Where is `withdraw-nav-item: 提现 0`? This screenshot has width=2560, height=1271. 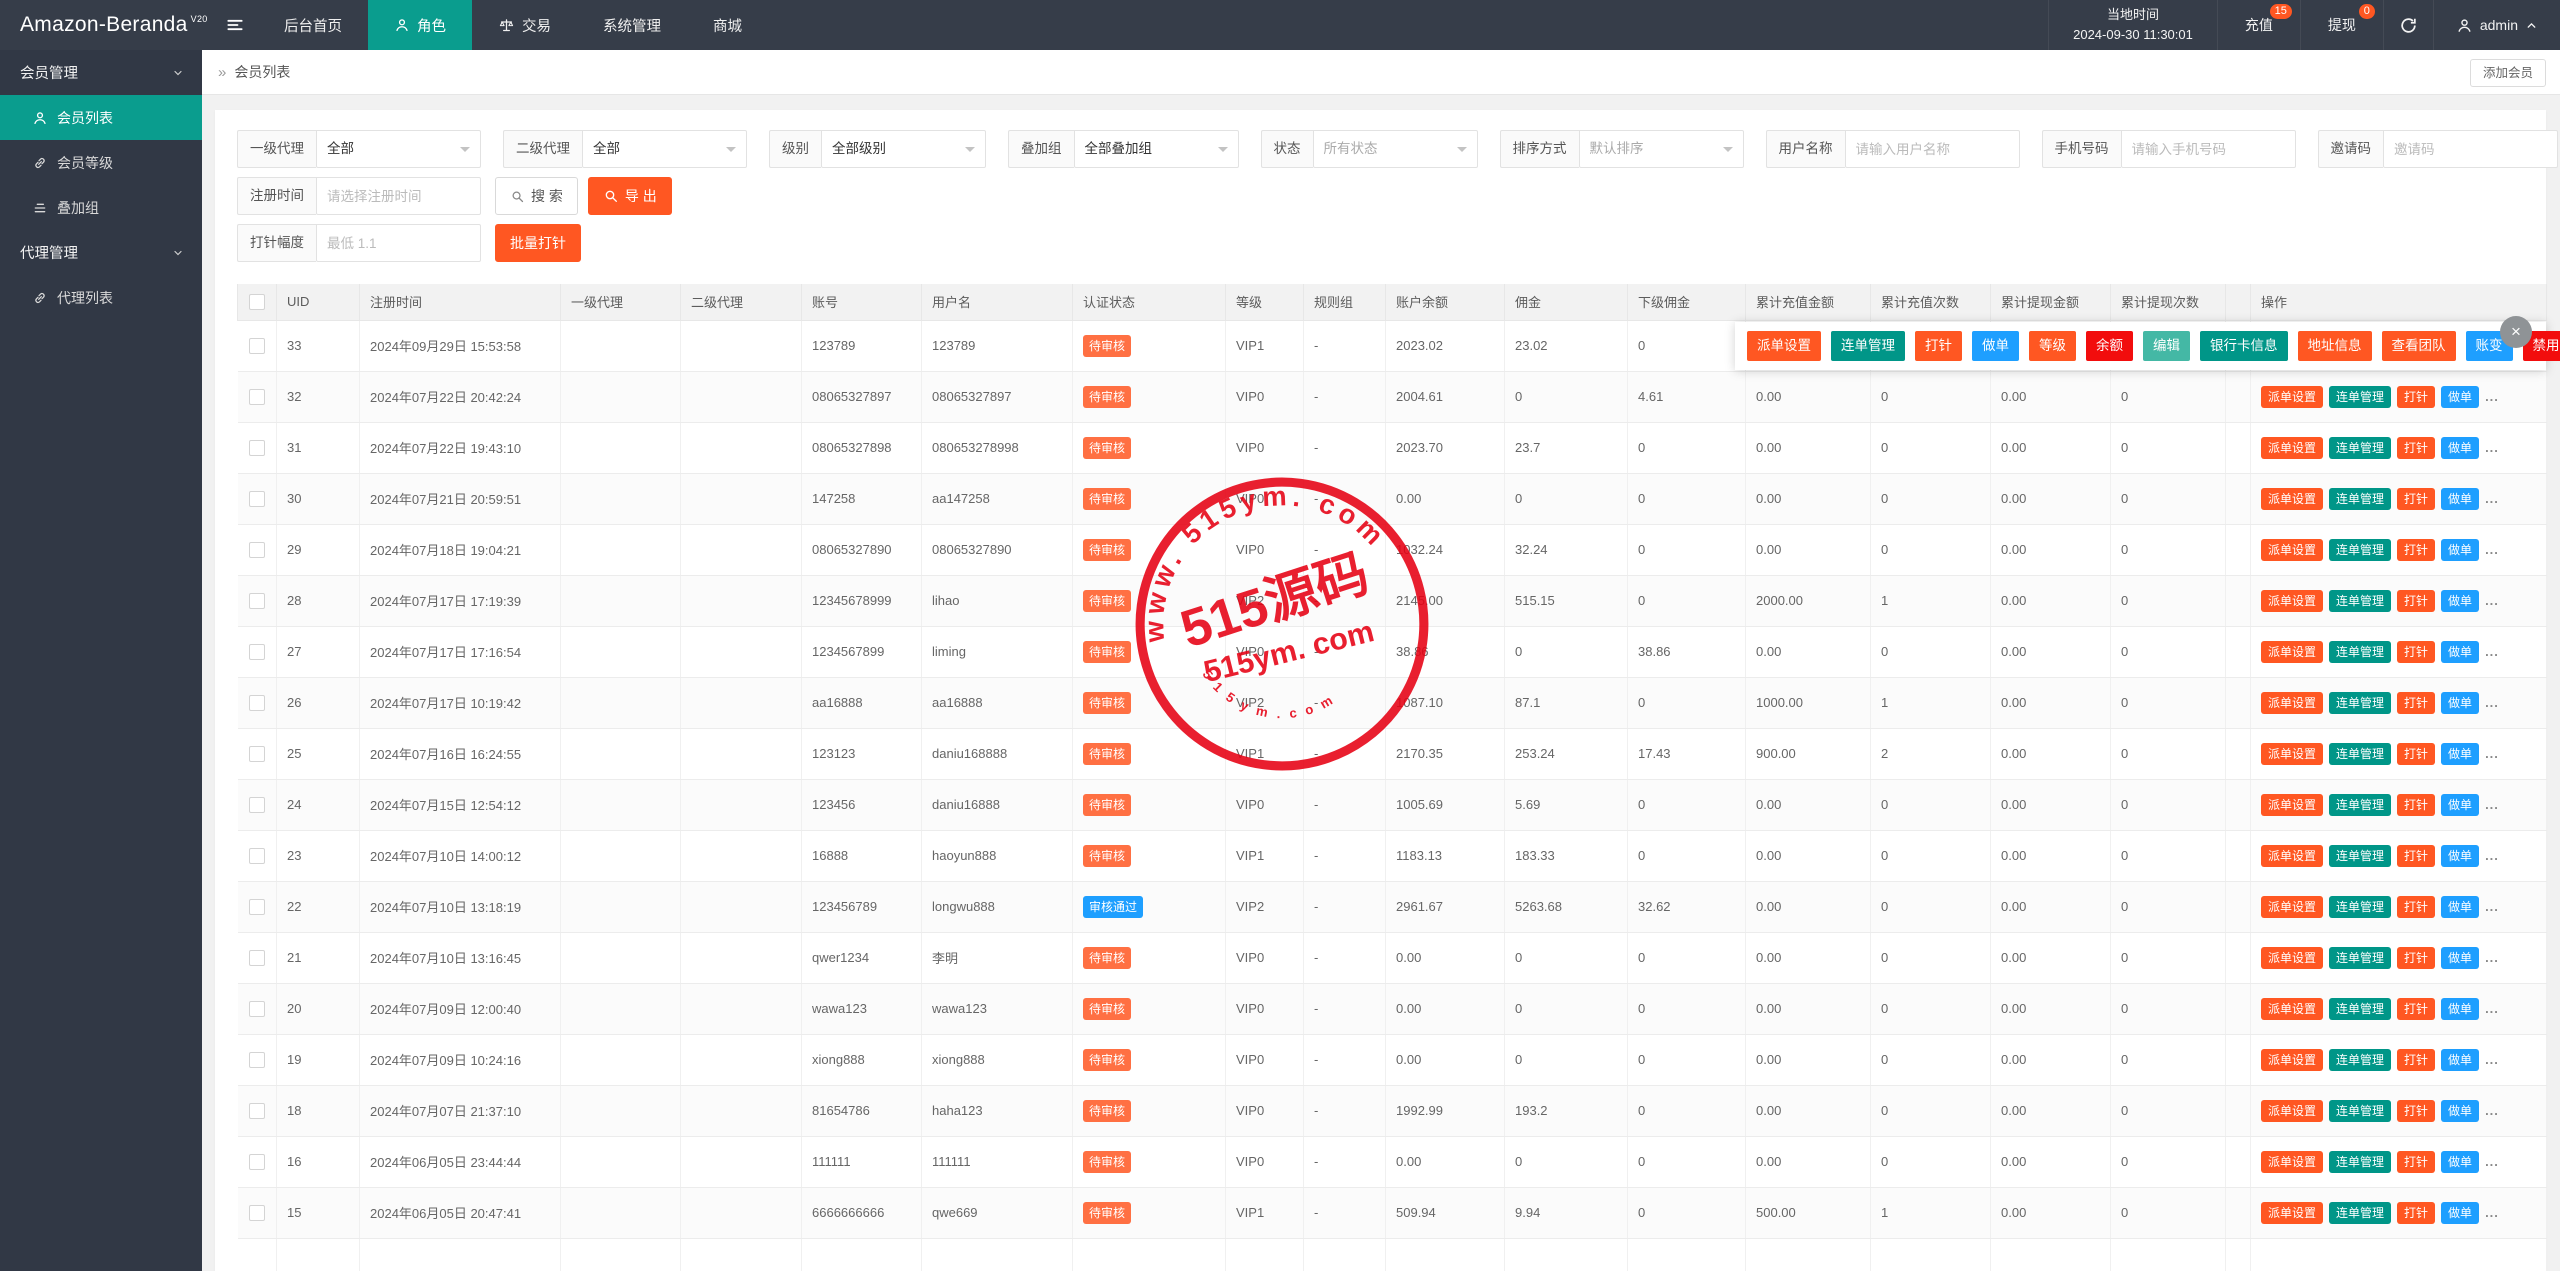
withdraw-nav-item: 提现 0 is located at coordinates (2342, 25).